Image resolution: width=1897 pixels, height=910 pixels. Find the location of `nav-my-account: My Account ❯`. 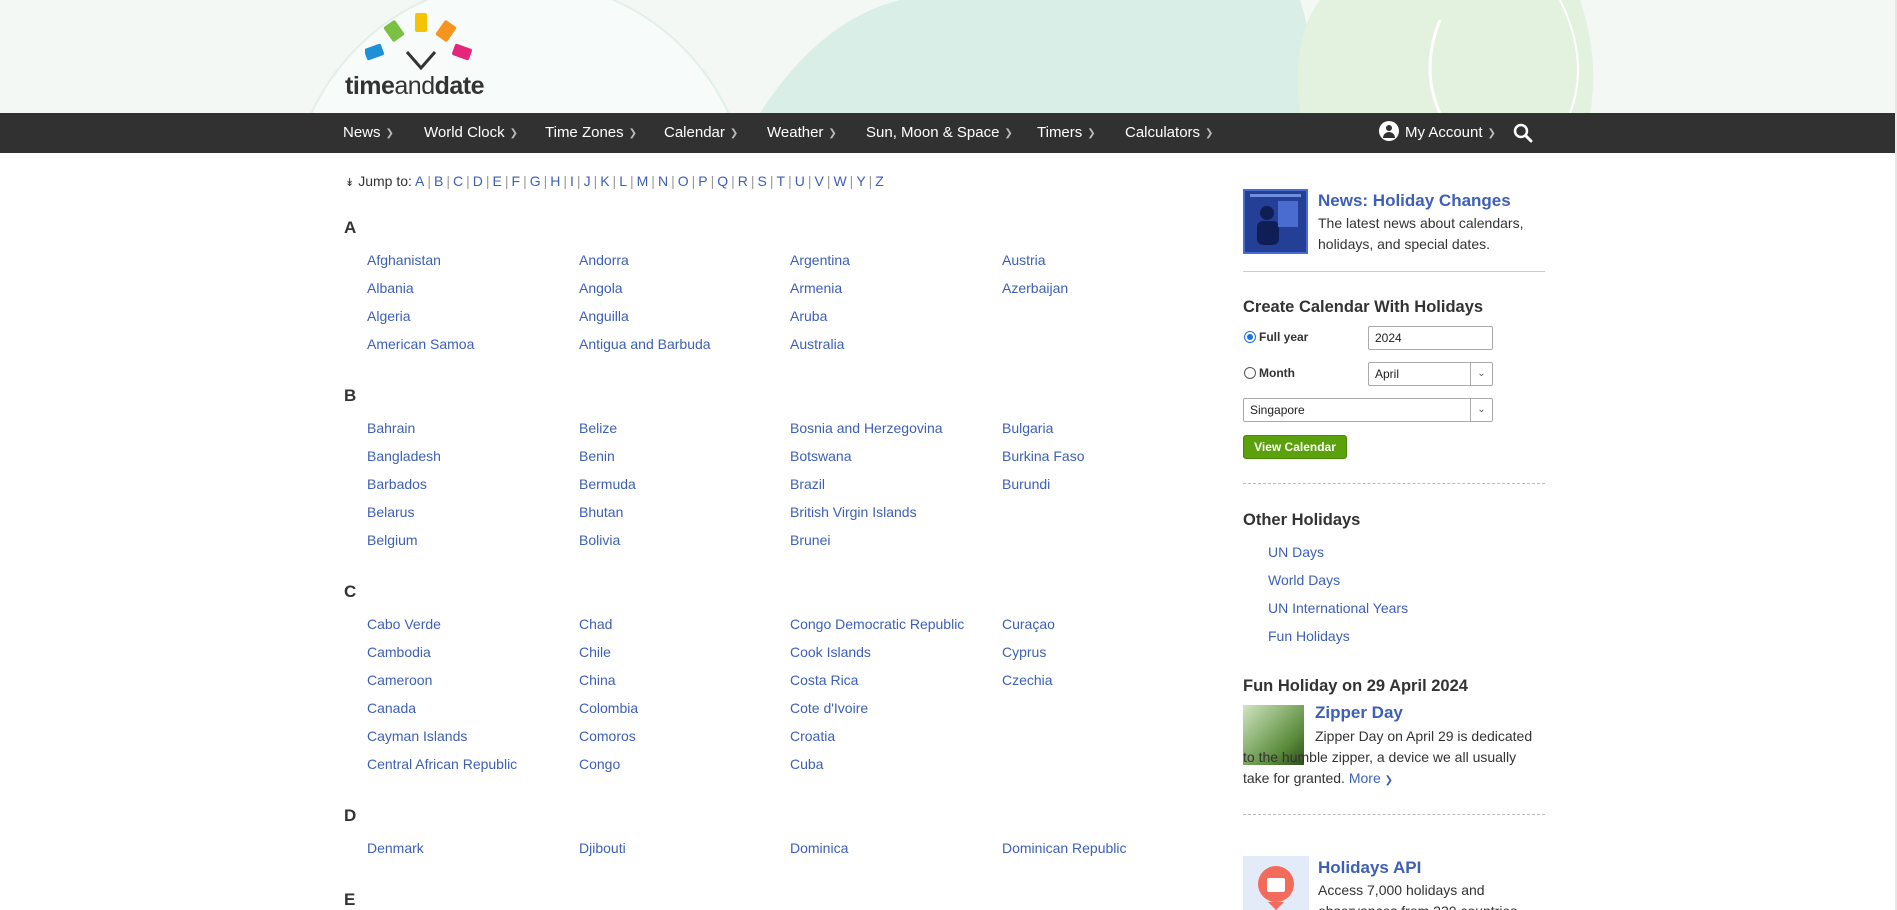

nav-my-account: My Account ❯ is located at coordinates (1437, 133).